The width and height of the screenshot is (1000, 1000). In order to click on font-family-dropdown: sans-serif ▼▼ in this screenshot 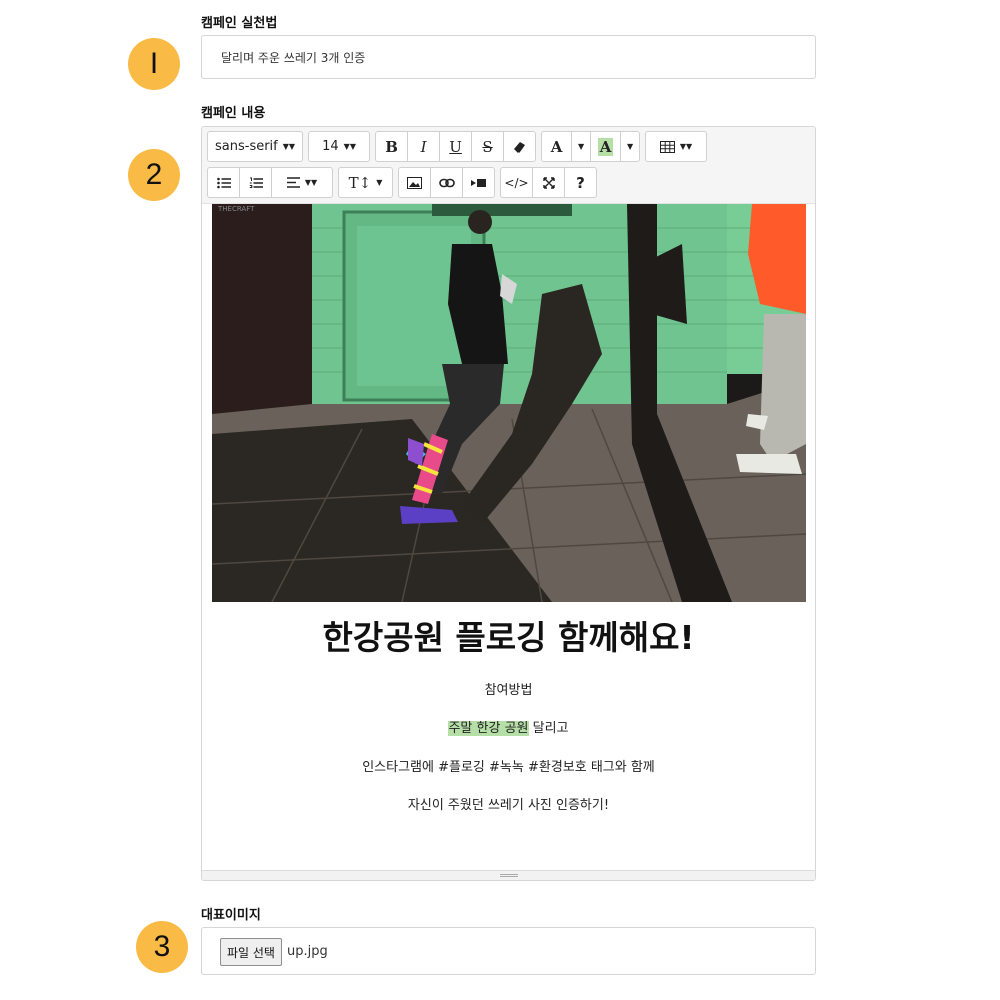, I will do `click(255, 146)`.